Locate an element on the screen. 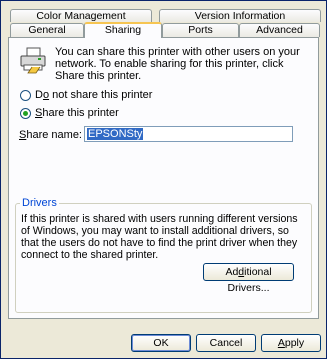 The image size is (327, 359). tab-sharing: Sharing is located at coordinates (123, 30).